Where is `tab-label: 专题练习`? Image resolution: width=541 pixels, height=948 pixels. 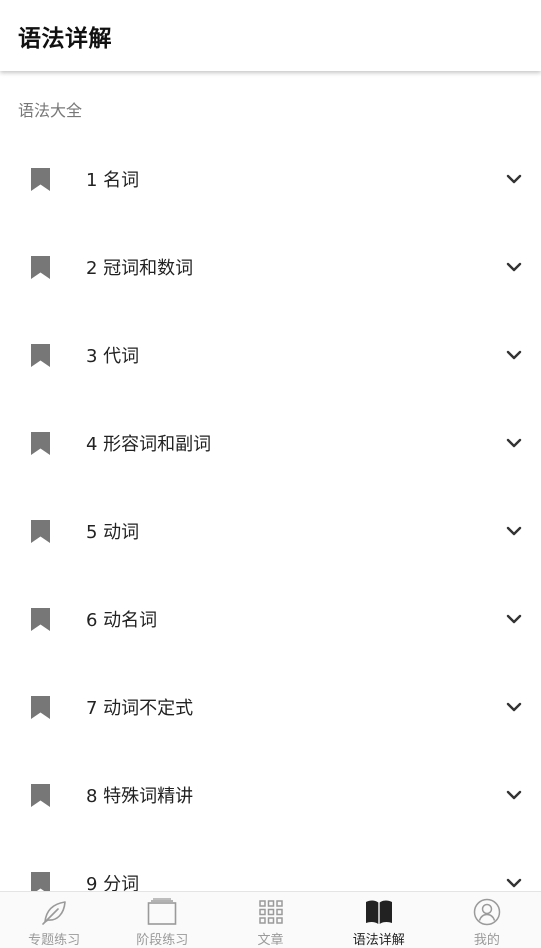
tab-label: 专题练习 is located at coordinates (54, 940).